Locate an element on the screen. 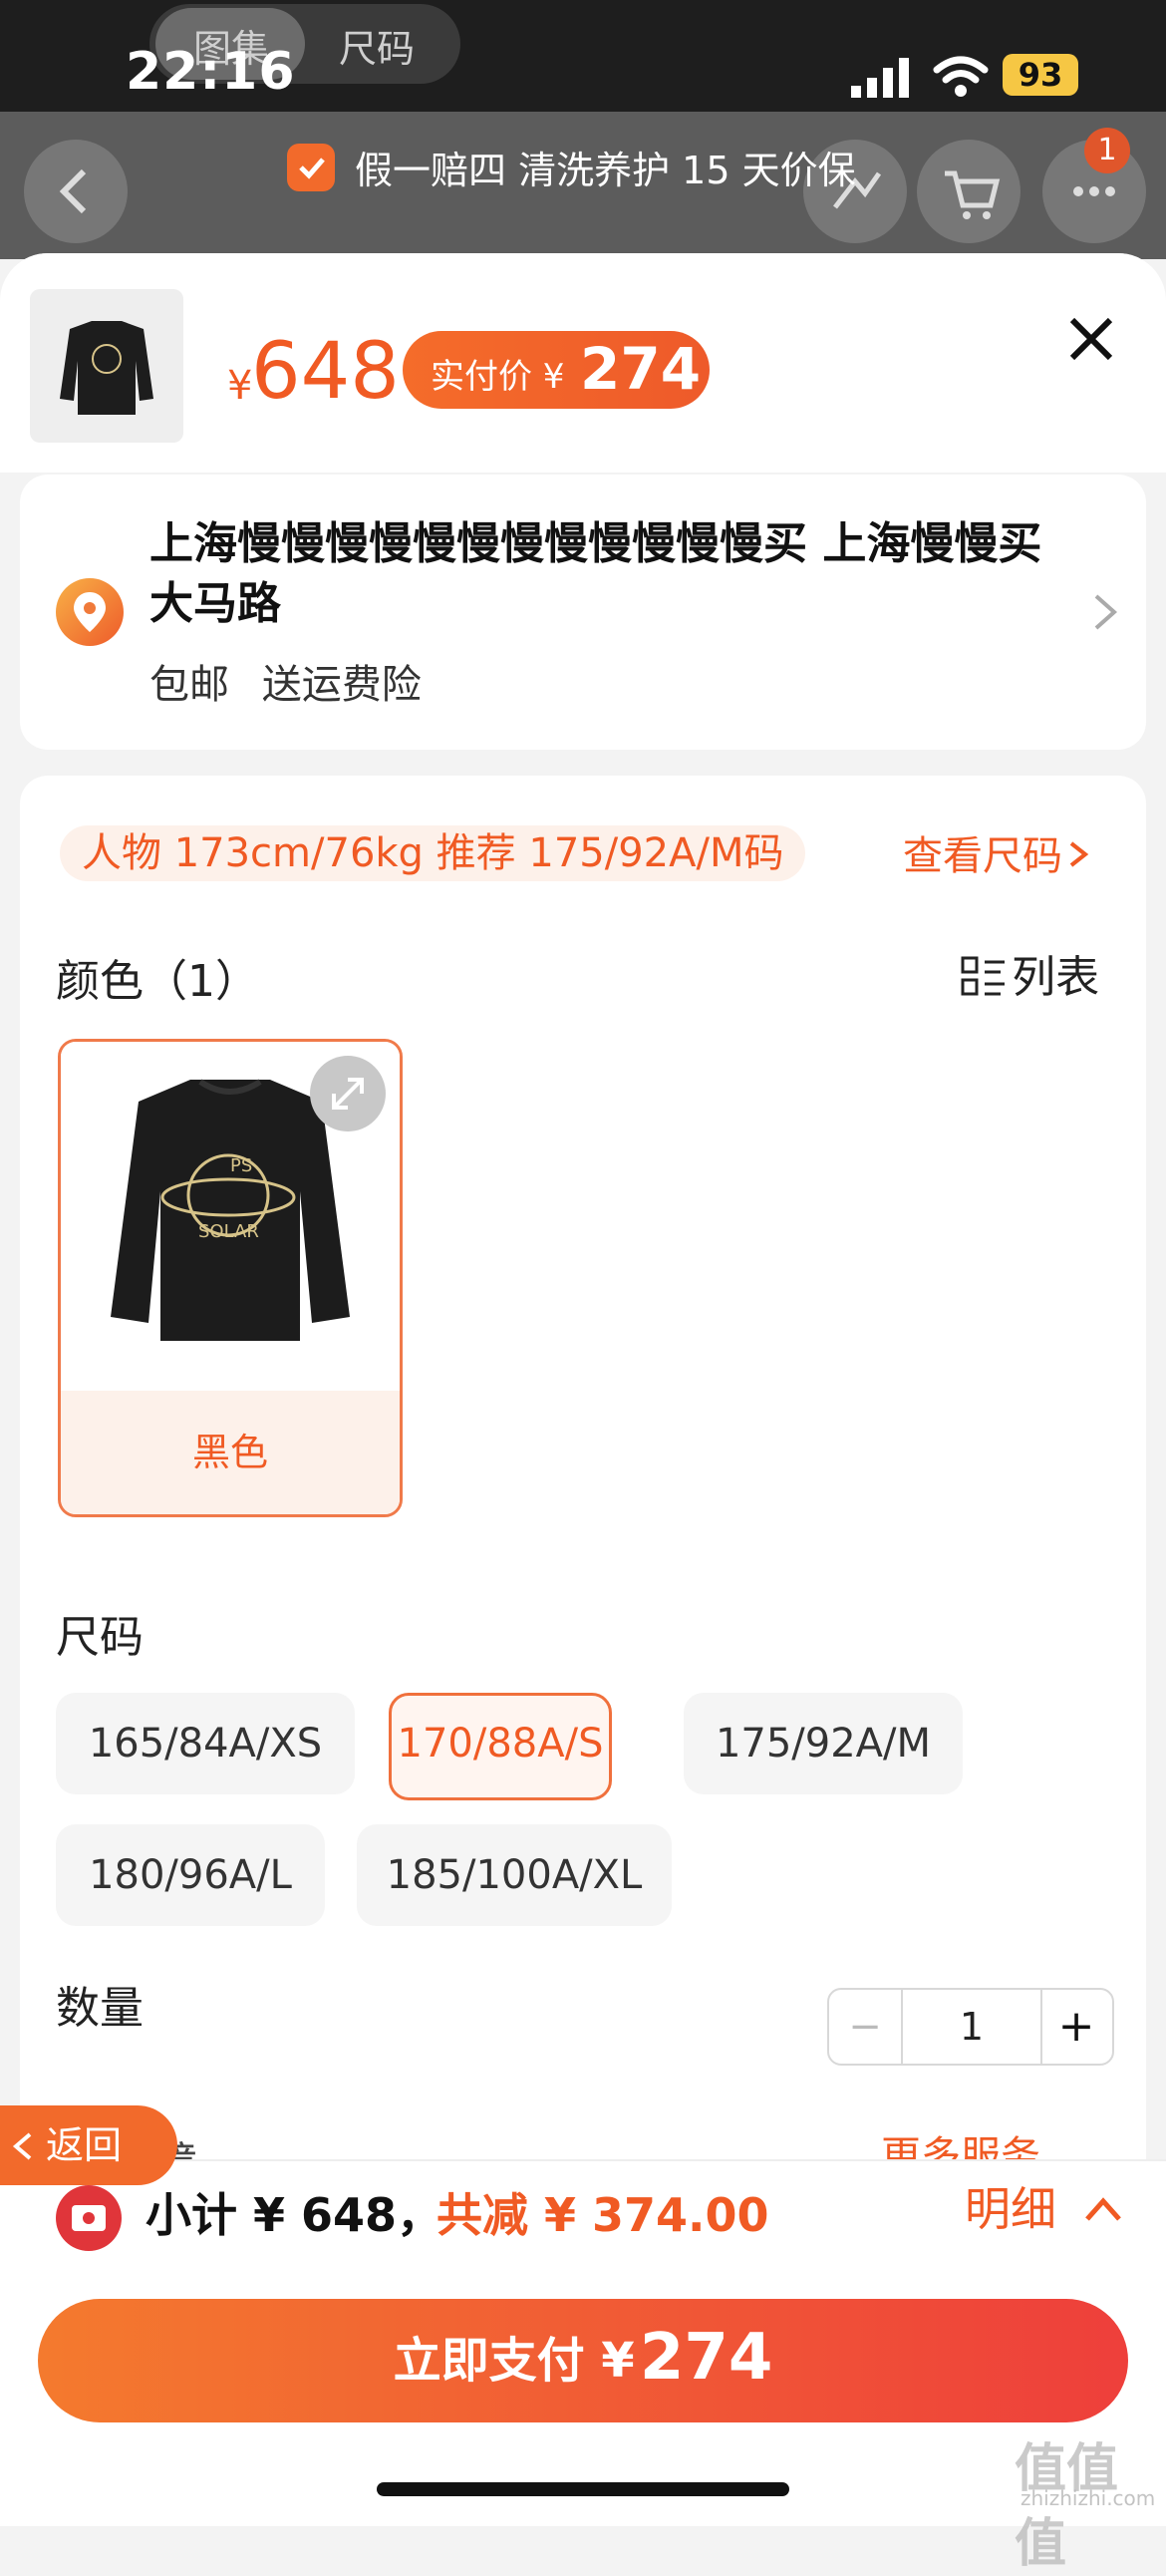  cart-icon is located at coordinates (973, 194).